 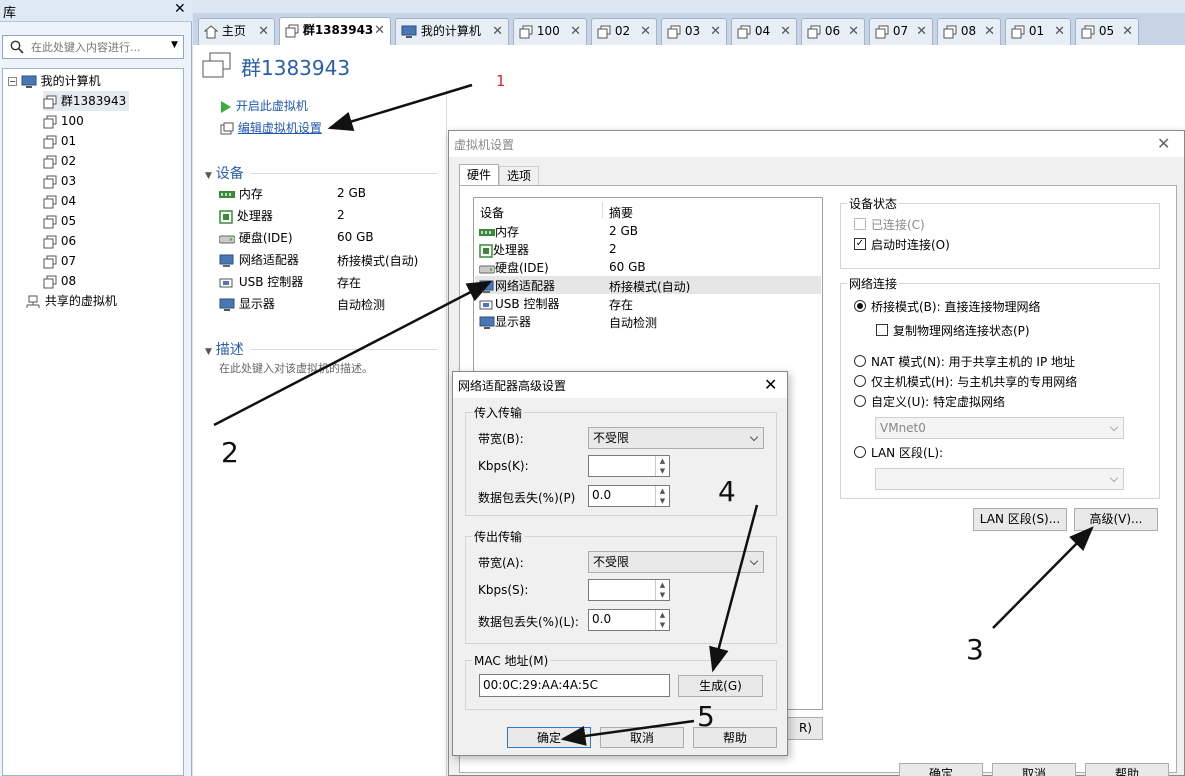 I want to click on tab: 主页 ✕, so click(x=236, y=31).